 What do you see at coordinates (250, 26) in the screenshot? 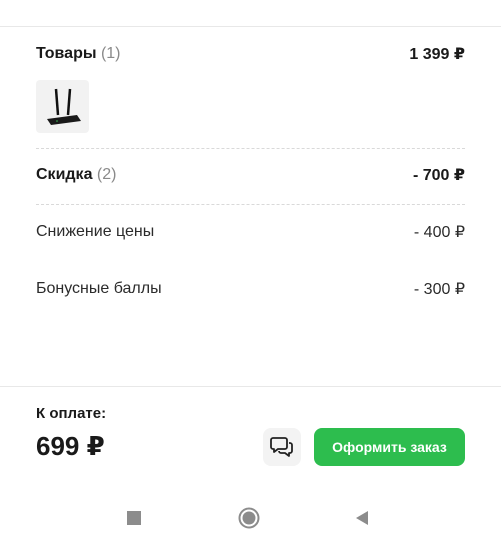
I see `top-divider` at bounding box center [250, 26].